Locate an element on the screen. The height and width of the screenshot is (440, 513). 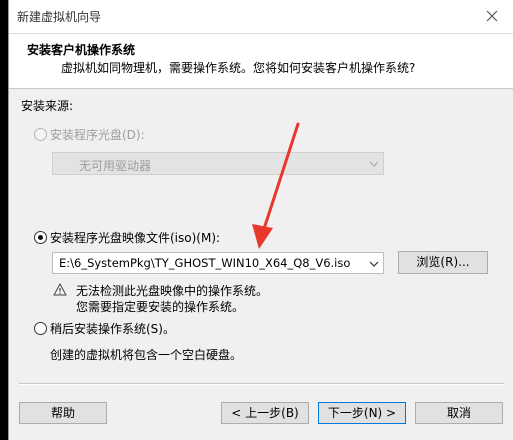
page-heading: 安装客户机操作系统 is located at coordinates (81, 50).